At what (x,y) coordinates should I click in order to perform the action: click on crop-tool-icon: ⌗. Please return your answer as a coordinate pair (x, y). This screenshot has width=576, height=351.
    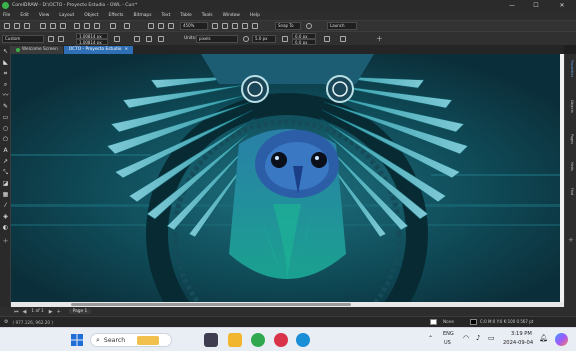
    Looking at the image, I should click on (5, 73).